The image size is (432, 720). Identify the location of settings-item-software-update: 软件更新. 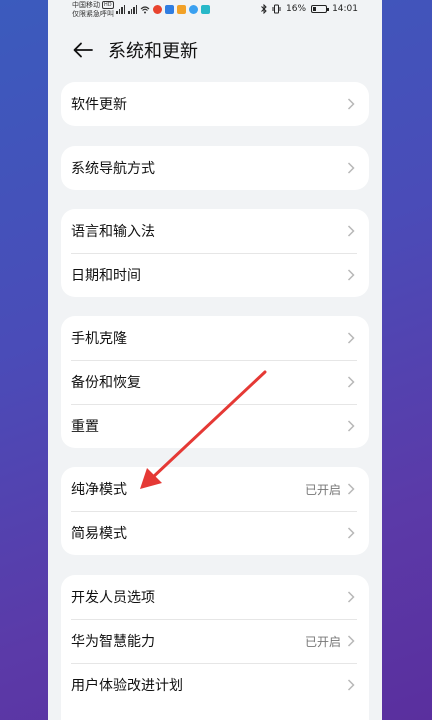
(215, 104).